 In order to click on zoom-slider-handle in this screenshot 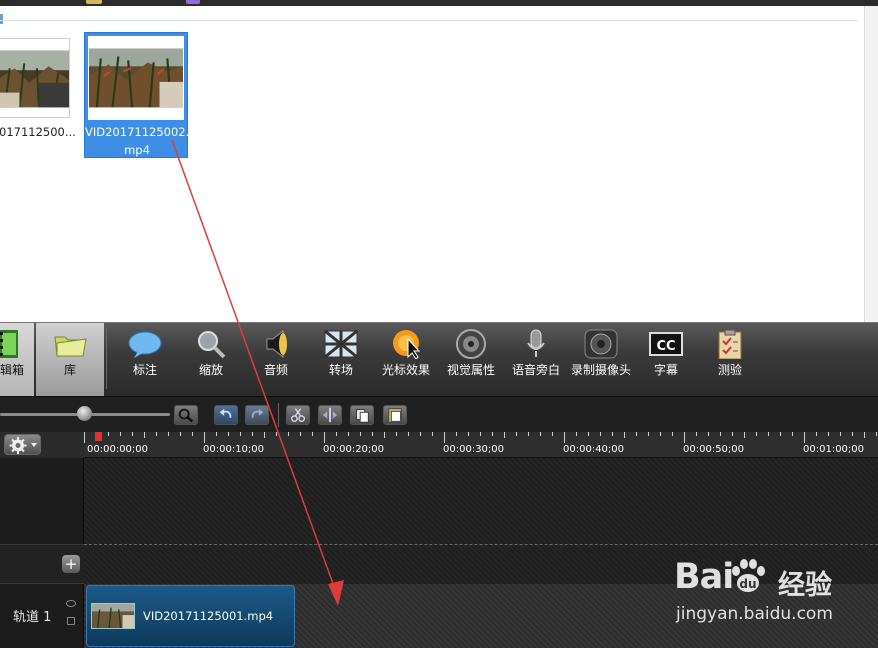, I will do `click(84, 413)`.